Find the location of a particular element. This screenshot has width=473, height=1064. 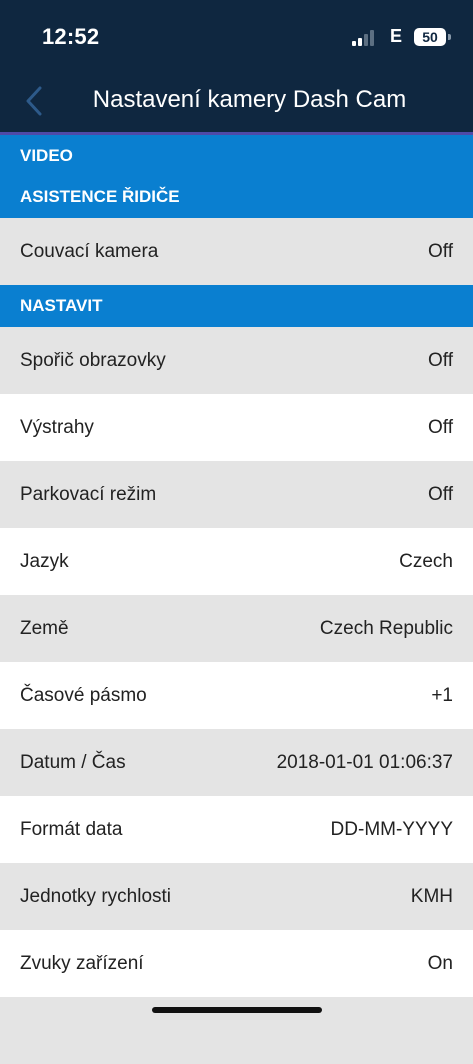

row-value: Czech Republic is located at coordinates (386, 628).